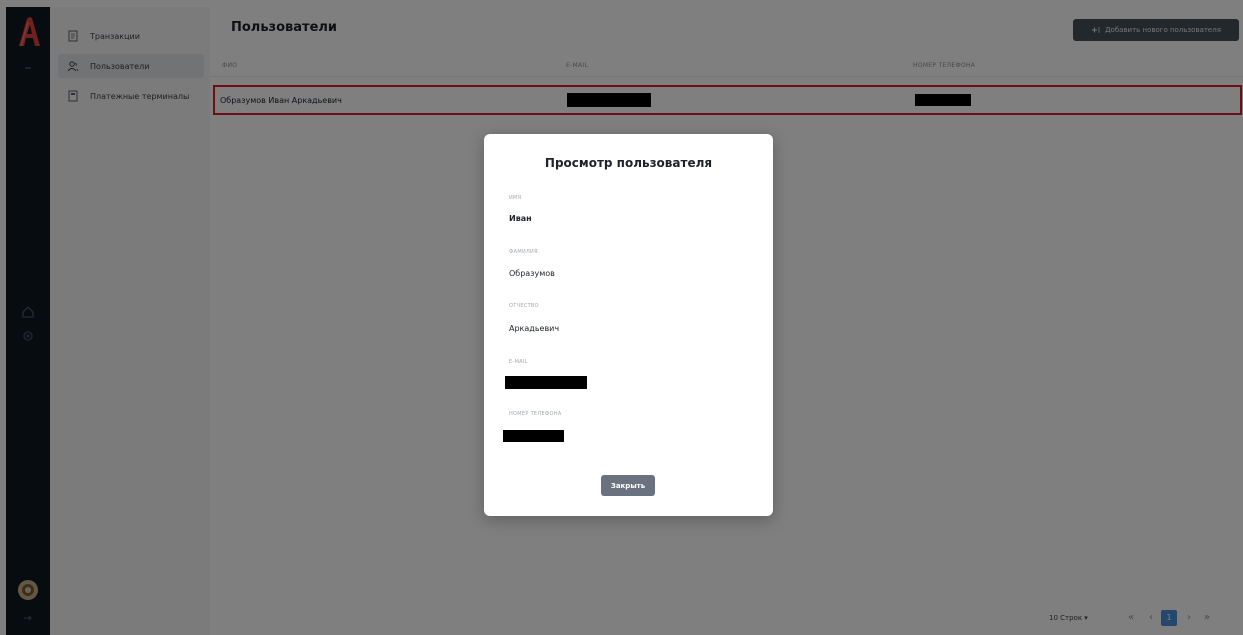 This screenshot has height=635, width=1243. What do you see at coordinates (523, 252) in the screenshot?
I see `last-name-label: Фамилия` at bounding box center [523, 252].